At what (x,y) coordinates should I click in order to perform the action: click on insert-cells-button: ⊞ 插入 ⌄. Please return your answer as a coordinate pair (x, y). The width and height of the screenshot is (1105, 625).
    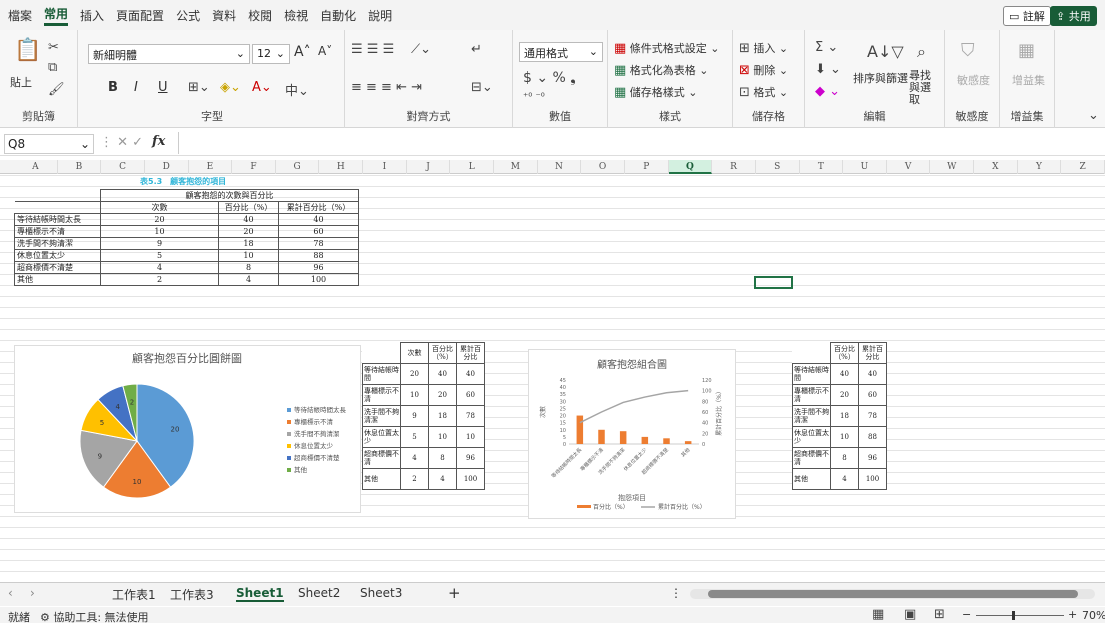
    Looking at the image, I should click on (763, 48).